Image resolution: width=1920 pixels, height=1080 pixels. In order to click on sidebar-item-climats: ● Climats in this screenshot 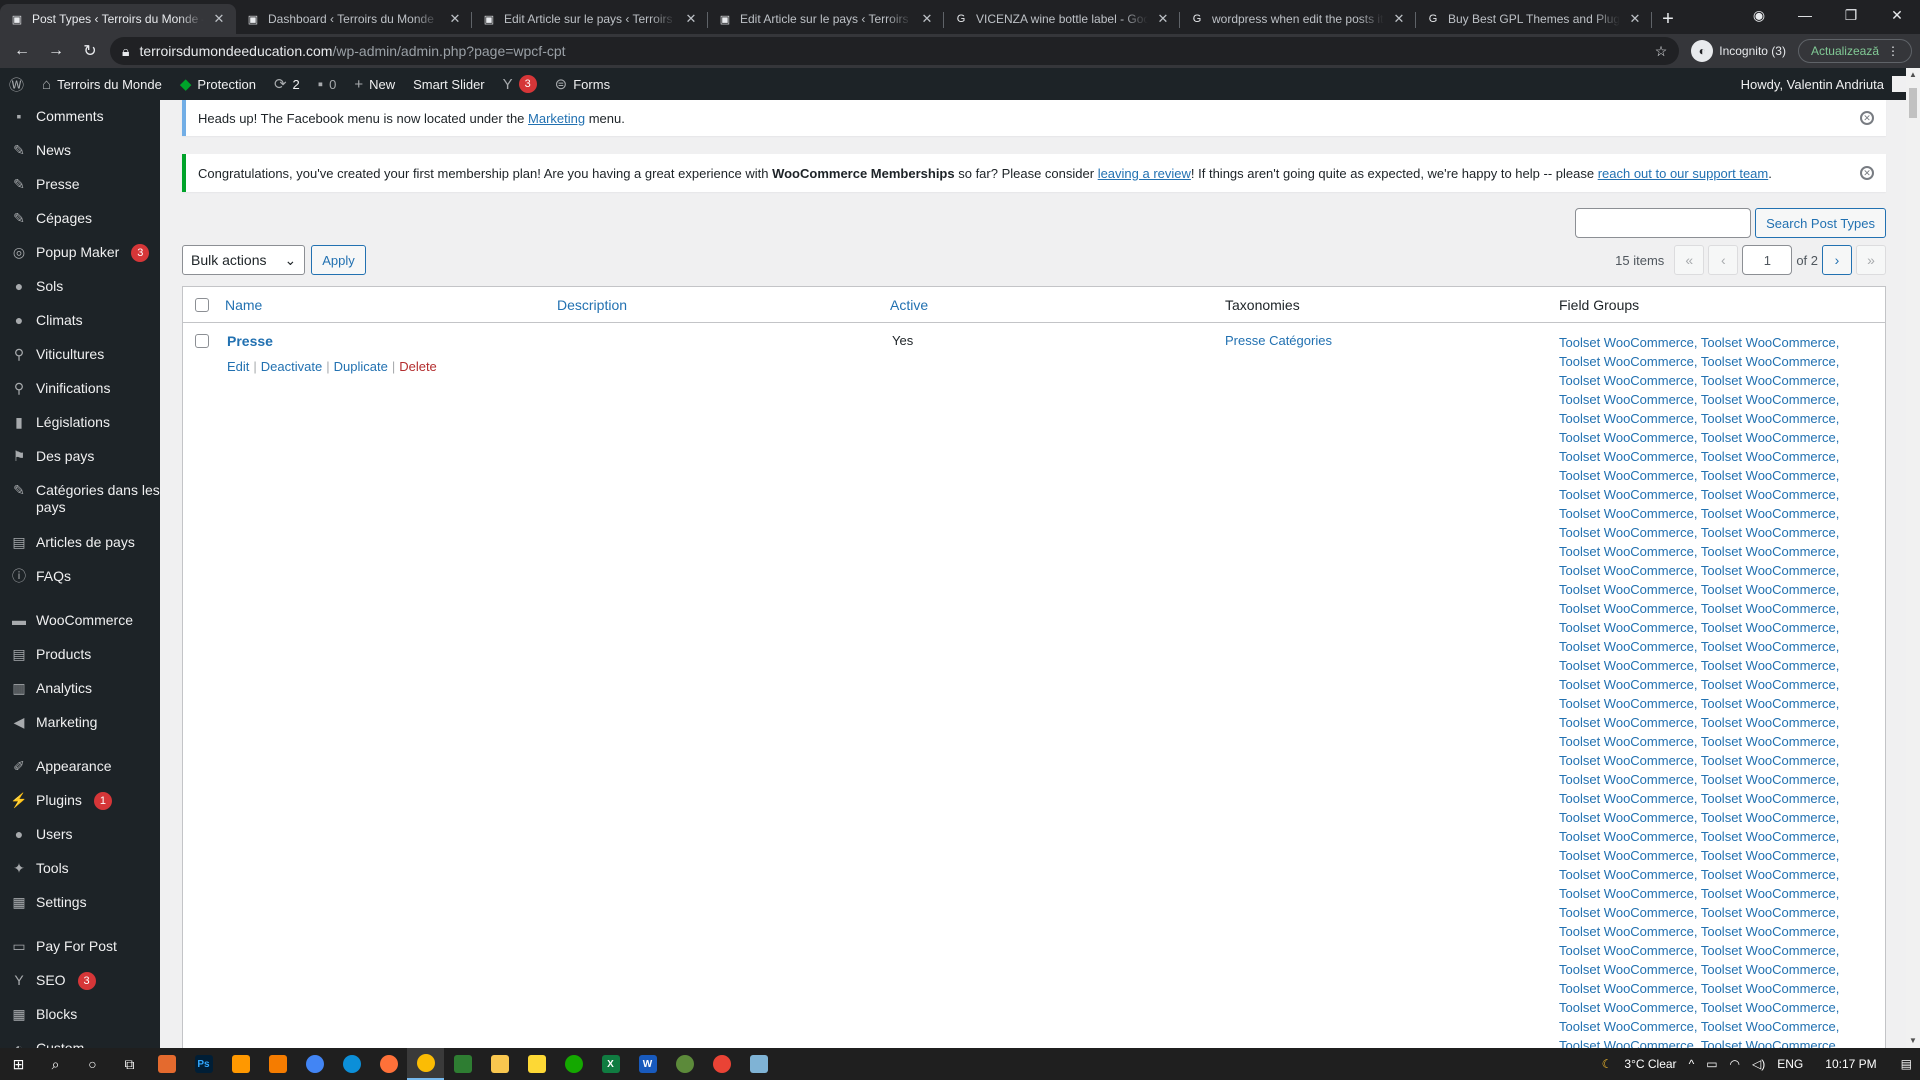, I will do `click(80, 321)`.